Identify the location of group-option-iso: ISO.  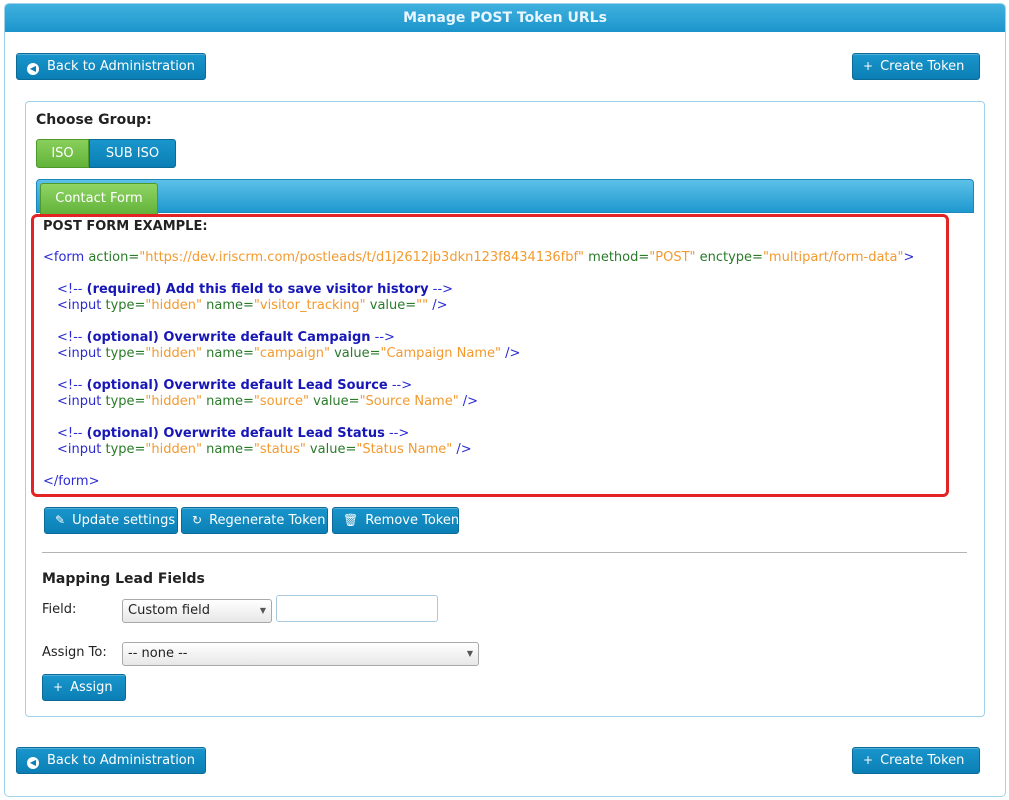
(62, 153).